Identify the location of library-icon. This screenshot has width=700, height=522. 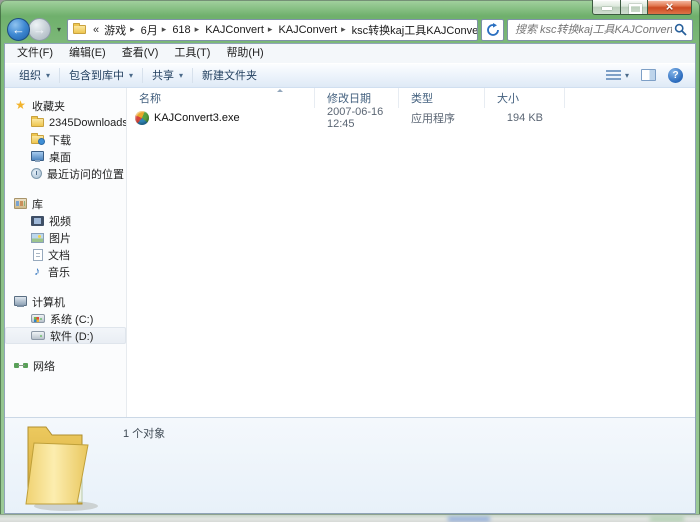
(20, 203).